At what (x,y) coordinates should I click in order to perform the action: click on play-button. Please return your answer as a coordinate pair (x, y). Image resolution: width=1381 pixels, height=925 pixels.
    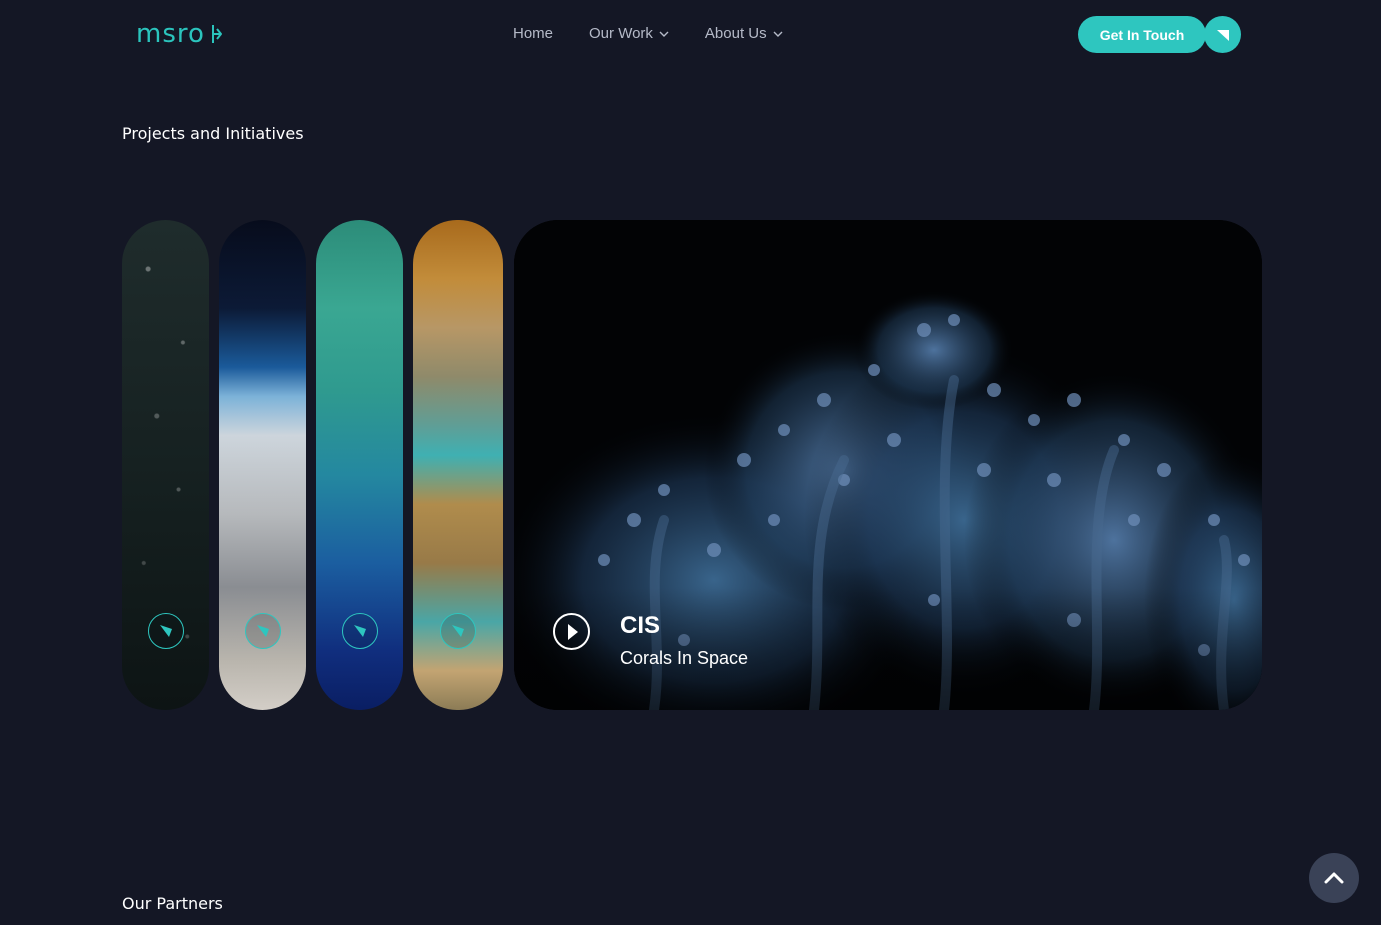
    Looking at the image, I should click on (571, 631).